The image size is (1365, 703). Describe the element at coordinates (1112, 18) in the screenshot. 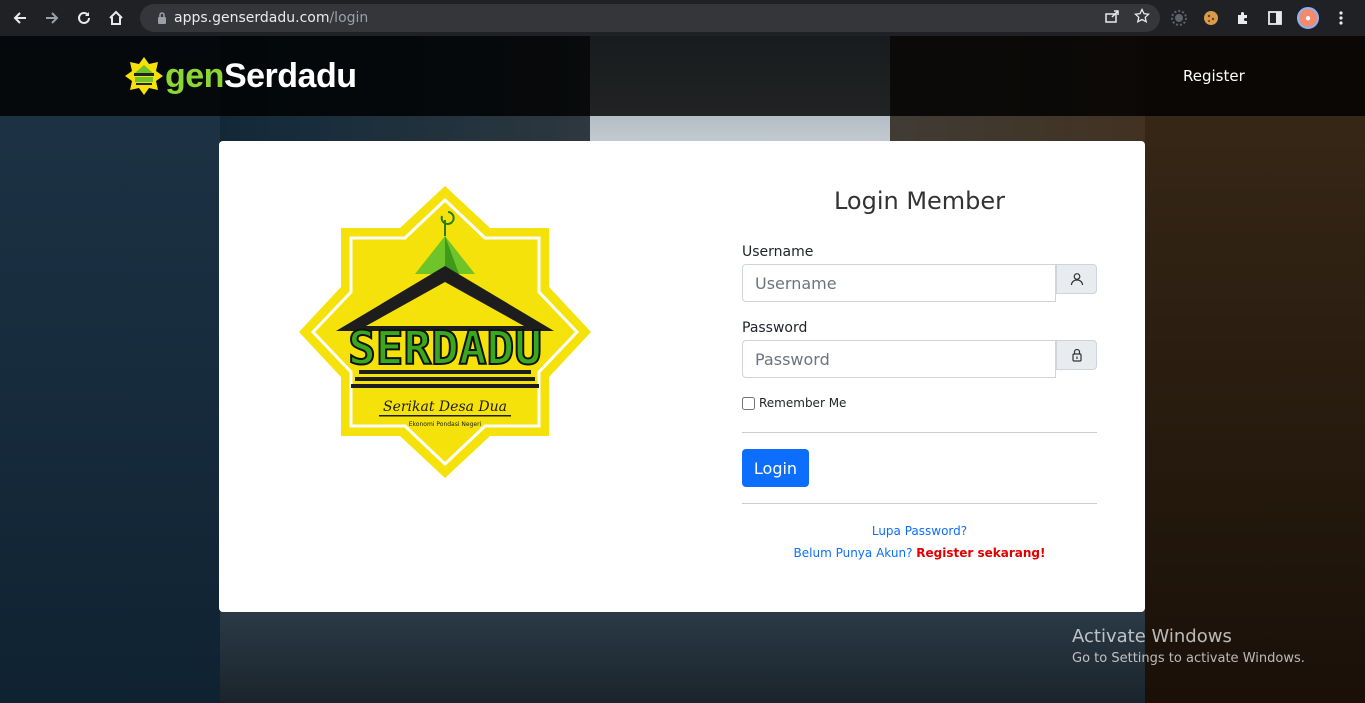

I see `share-icon` at that location.